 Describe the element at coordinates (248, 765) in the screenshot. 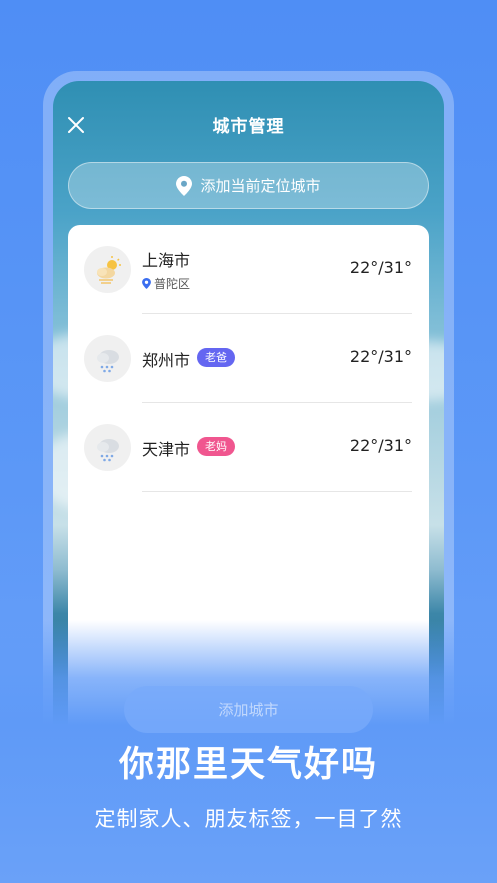

I see `promo-headline: 你那里天气好吗` at that location.